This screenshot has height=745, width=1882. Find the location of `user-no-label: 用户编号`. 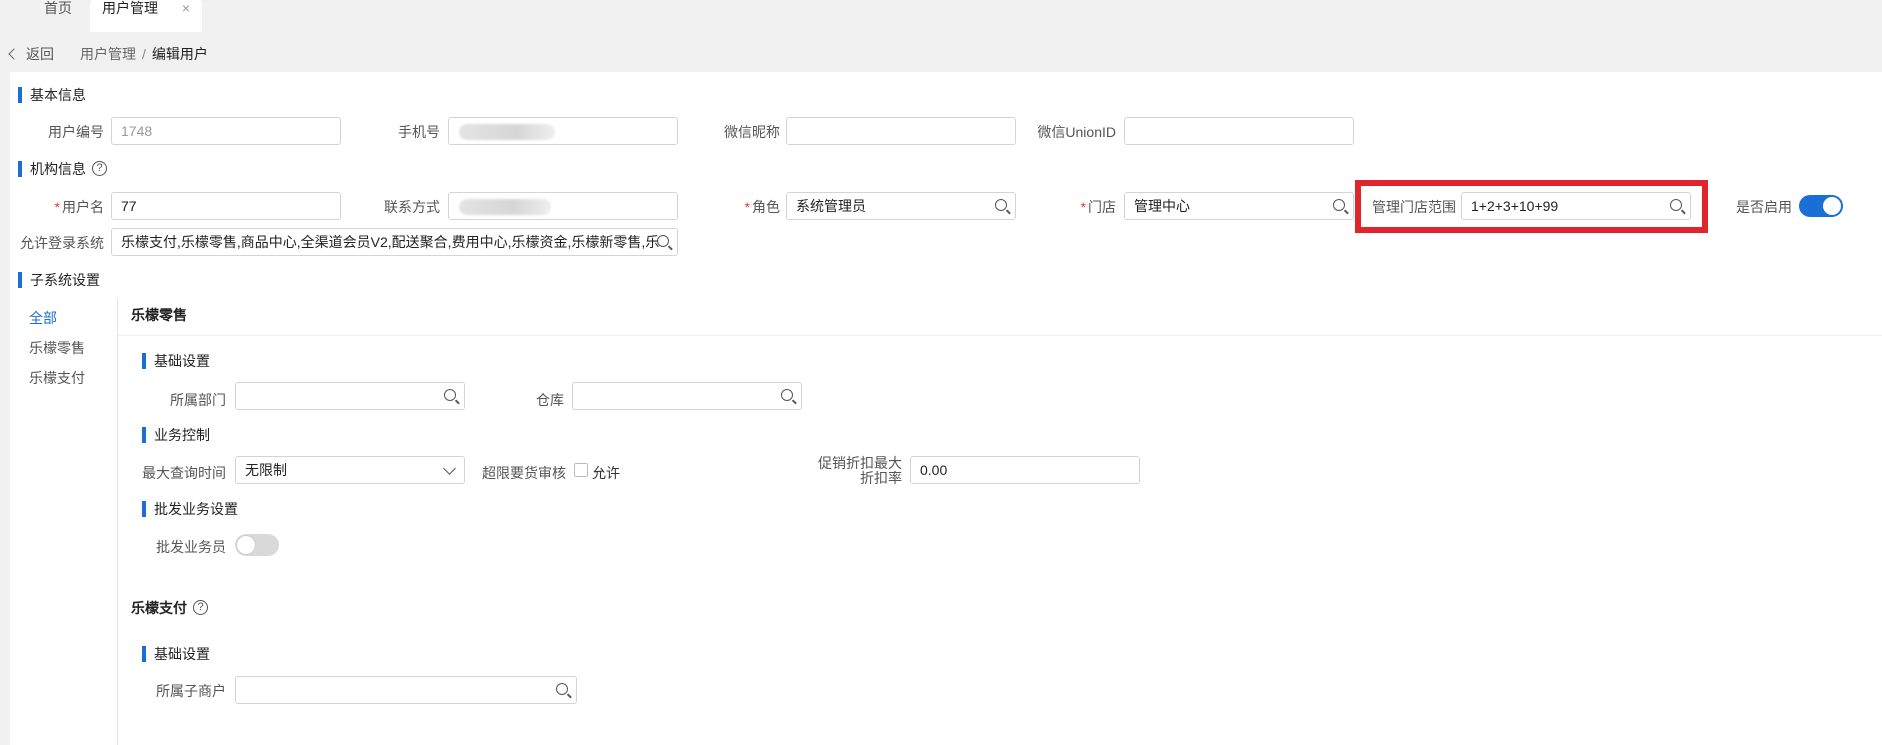

user-no-label: 用户编号 is located at coordinates (76, 132).